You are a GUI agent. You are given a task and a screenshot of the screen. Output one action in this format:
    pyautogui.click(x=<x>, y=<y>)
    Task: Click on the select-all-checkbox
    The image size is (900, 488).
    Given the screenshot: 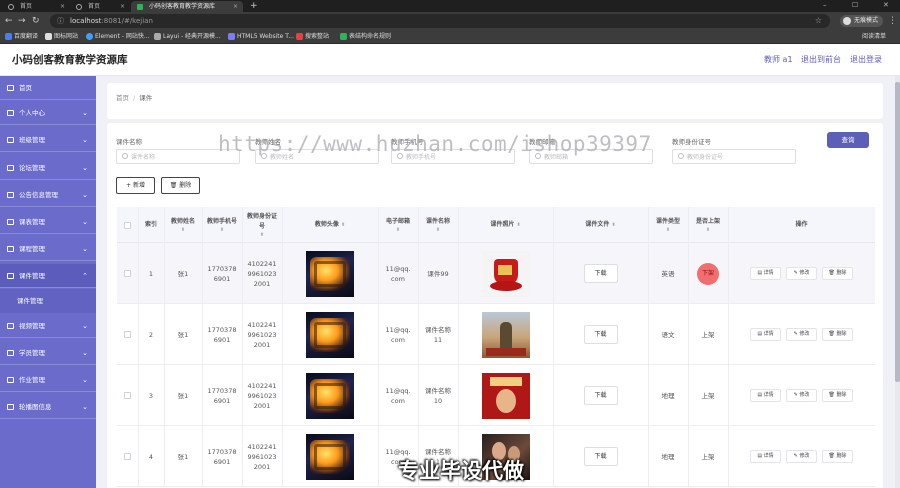 What is the action you would take?
    pyautogui.click(x=127, y=225)
    